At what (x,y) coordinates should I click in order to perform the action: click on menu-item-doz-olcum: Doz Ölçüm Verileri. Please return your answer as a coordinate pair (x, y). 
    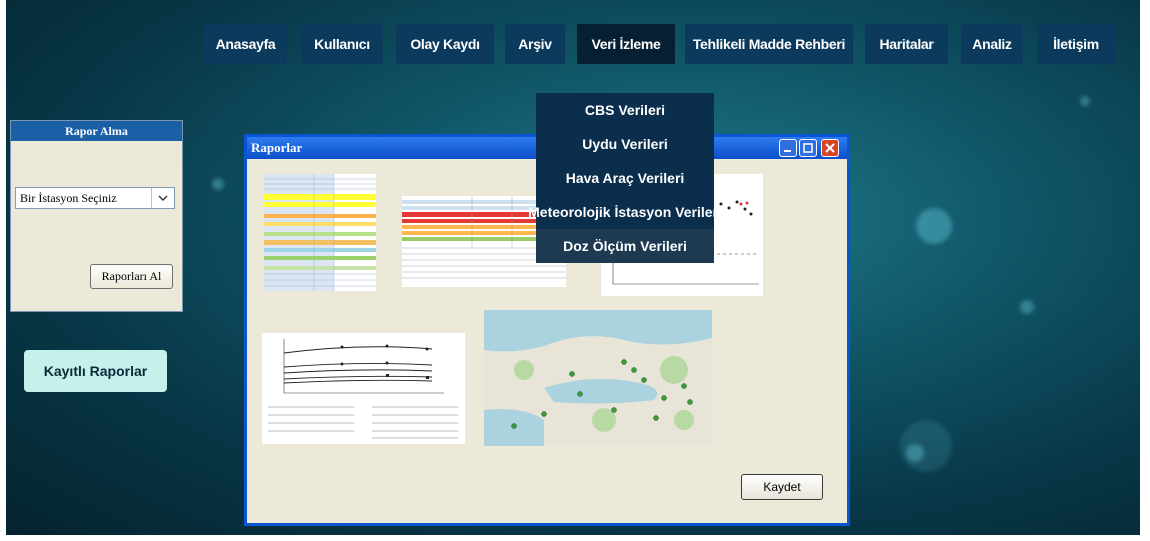
    Looking at the image, I should click on (625, 246).